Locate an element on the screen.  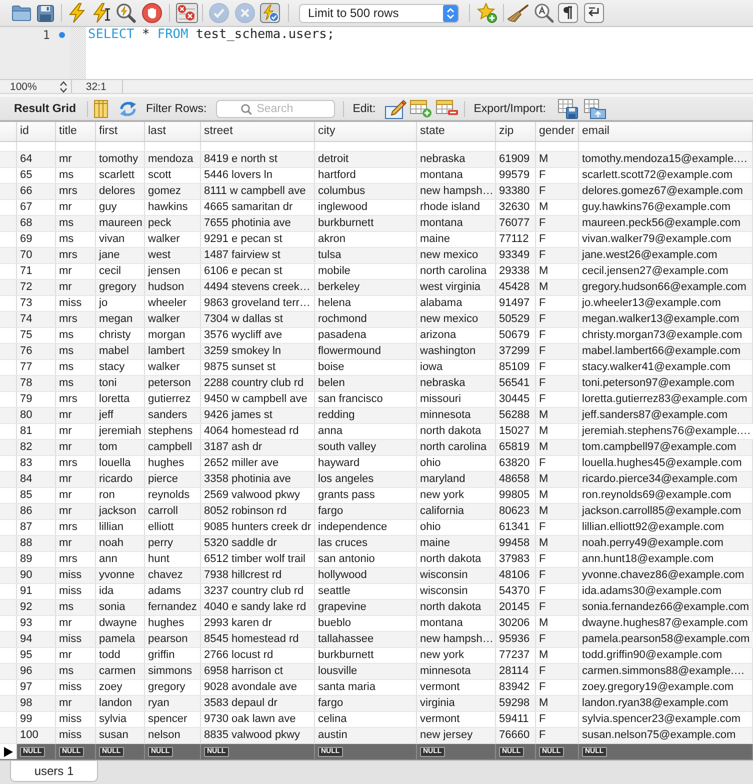
table-row: 80 mr jeff sanders 9426 james st redding minnesota 56288 M jeff.sanders87@example.com is located at coordinates (376, 416).